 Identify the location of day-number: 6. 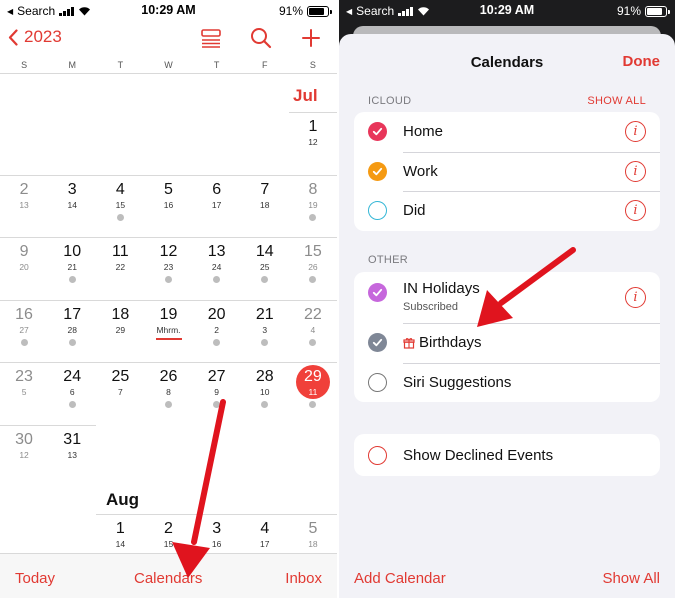
(217, 189).